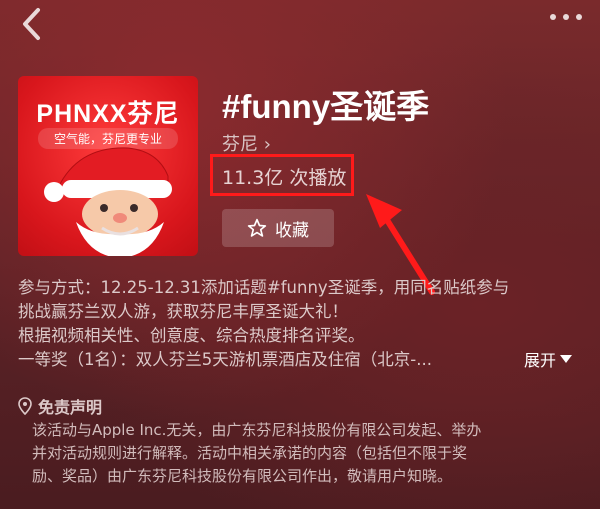 The width and height of the screenshot is (600, 509). I want to click on disclaimer-header: 免责声明, so click(60, 406).